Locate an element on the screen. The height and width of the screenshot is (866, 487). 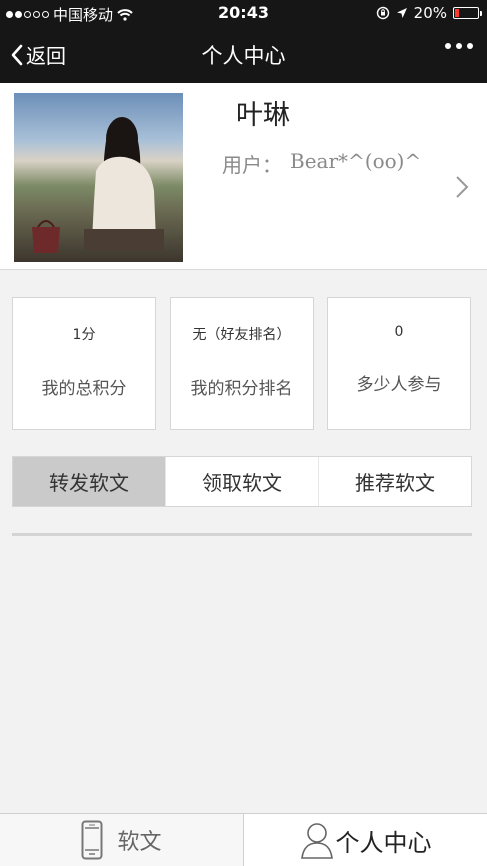
page-title: 个人中心 is located at coordinates (243, 56).